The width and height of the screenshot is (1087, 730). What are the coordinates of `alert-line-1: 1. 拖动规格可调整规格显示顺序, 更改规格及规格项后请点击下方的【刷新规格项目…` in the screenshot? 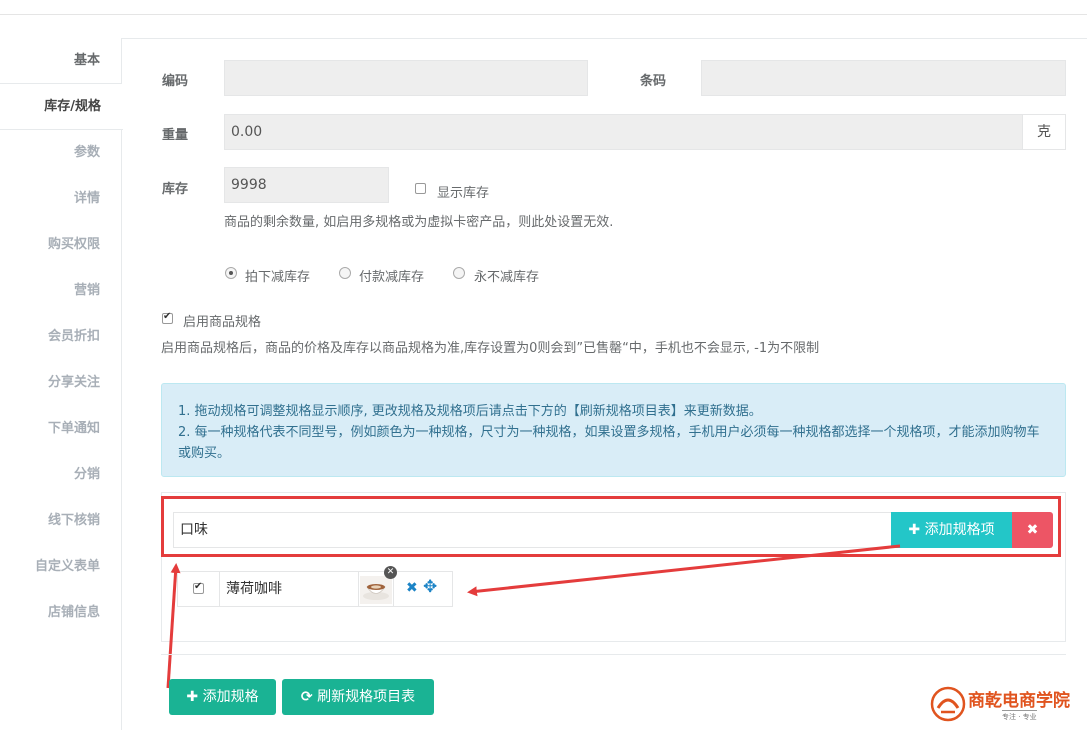 It's located at (470, 411).